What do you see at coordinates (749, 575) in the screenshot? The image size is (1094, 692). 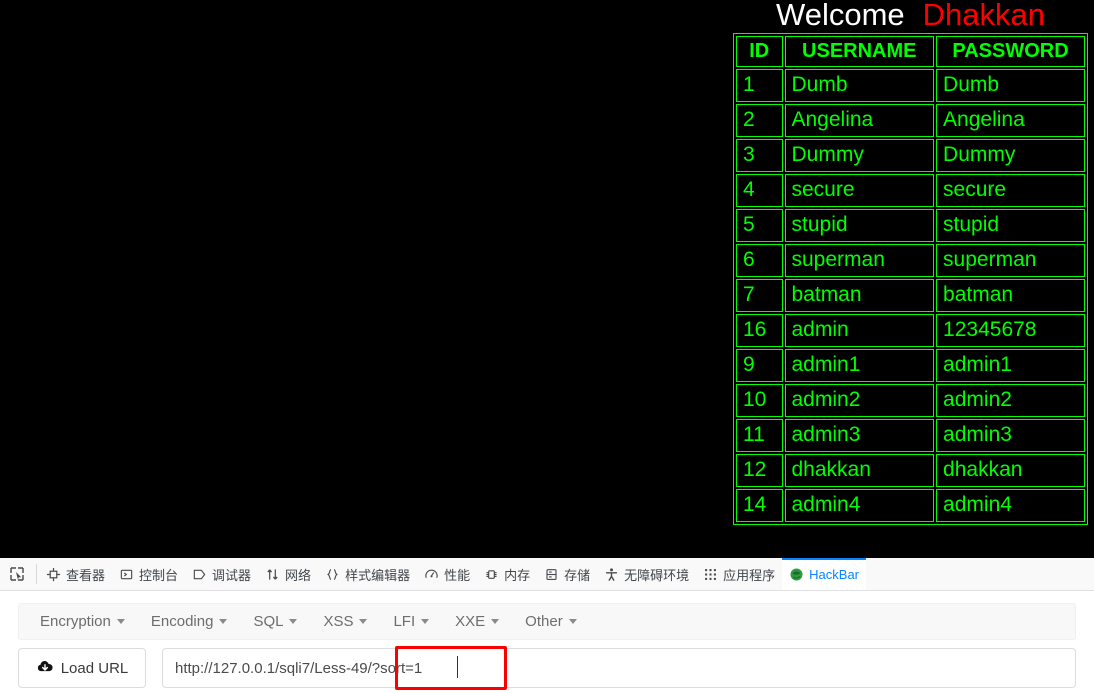 I see `devtools-tab-label: 应用程序` at bounding box center [749, 575].